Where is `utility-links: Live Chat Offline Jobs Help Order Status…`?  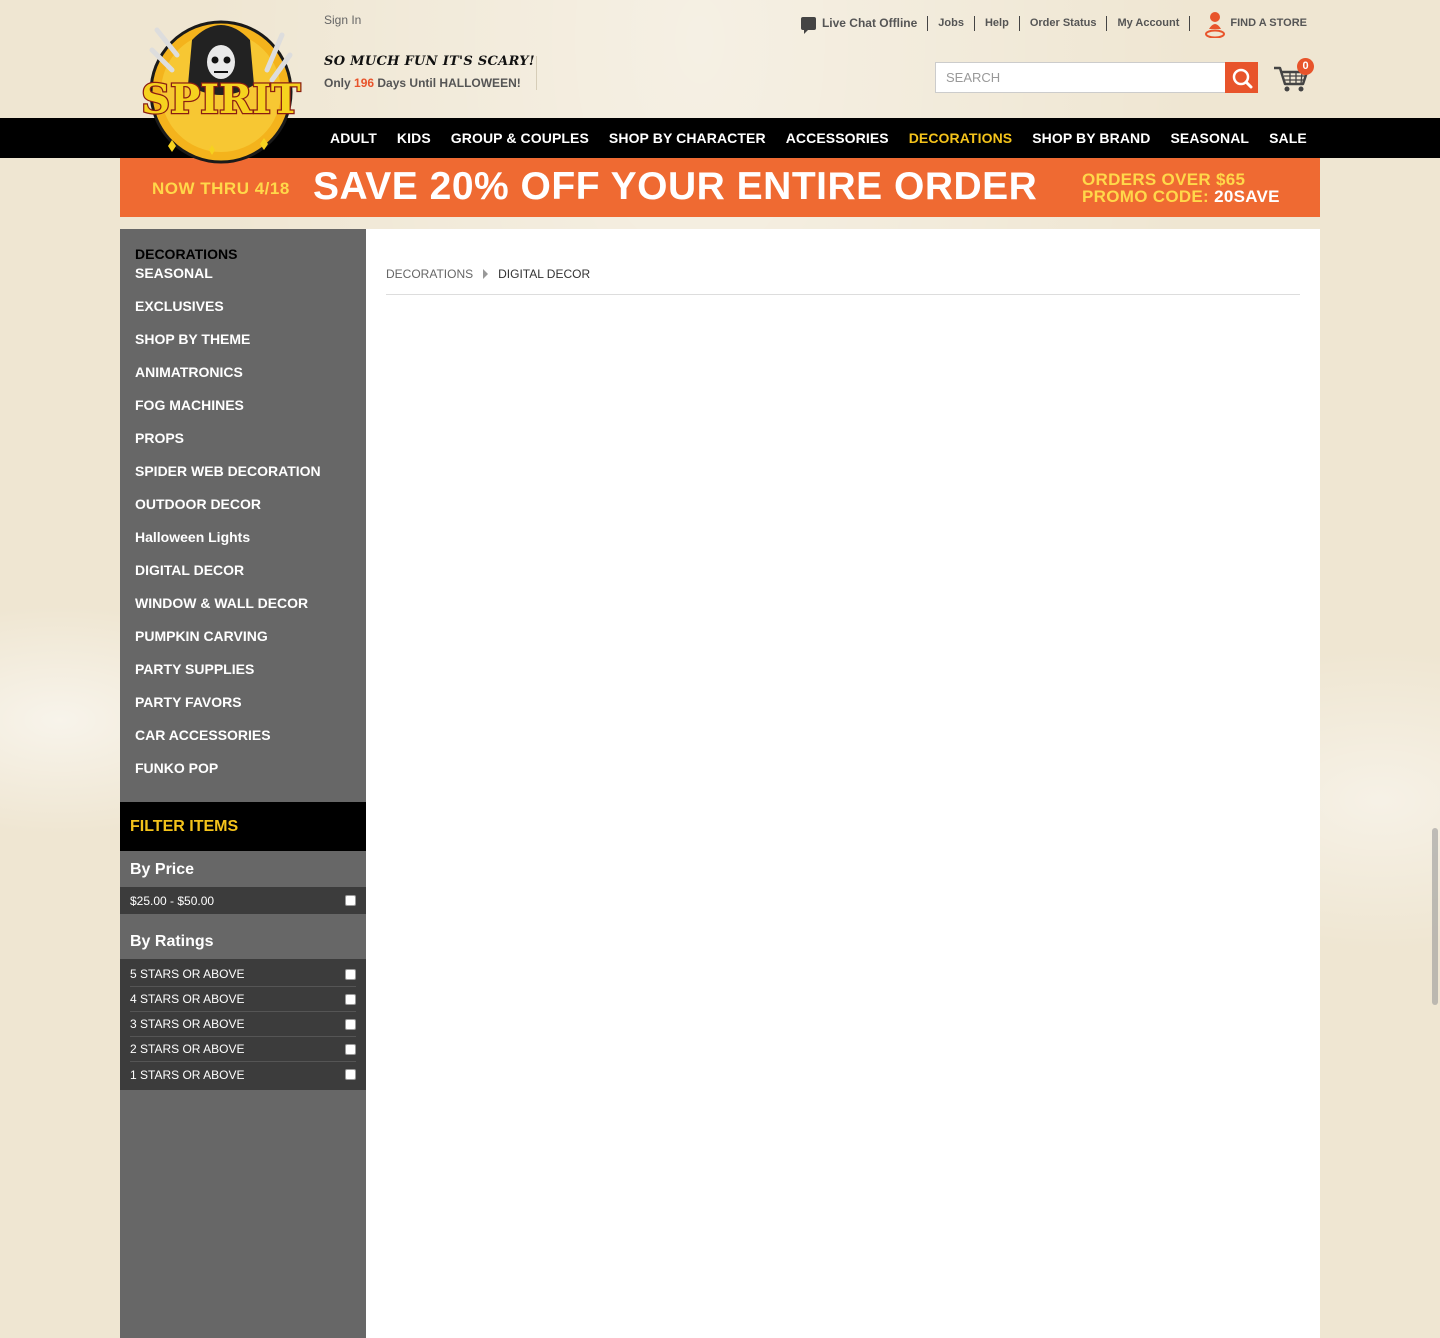 utility-links: Live Chat Offline Jobs Help Order Status… is located at coordinates (1049, 23).